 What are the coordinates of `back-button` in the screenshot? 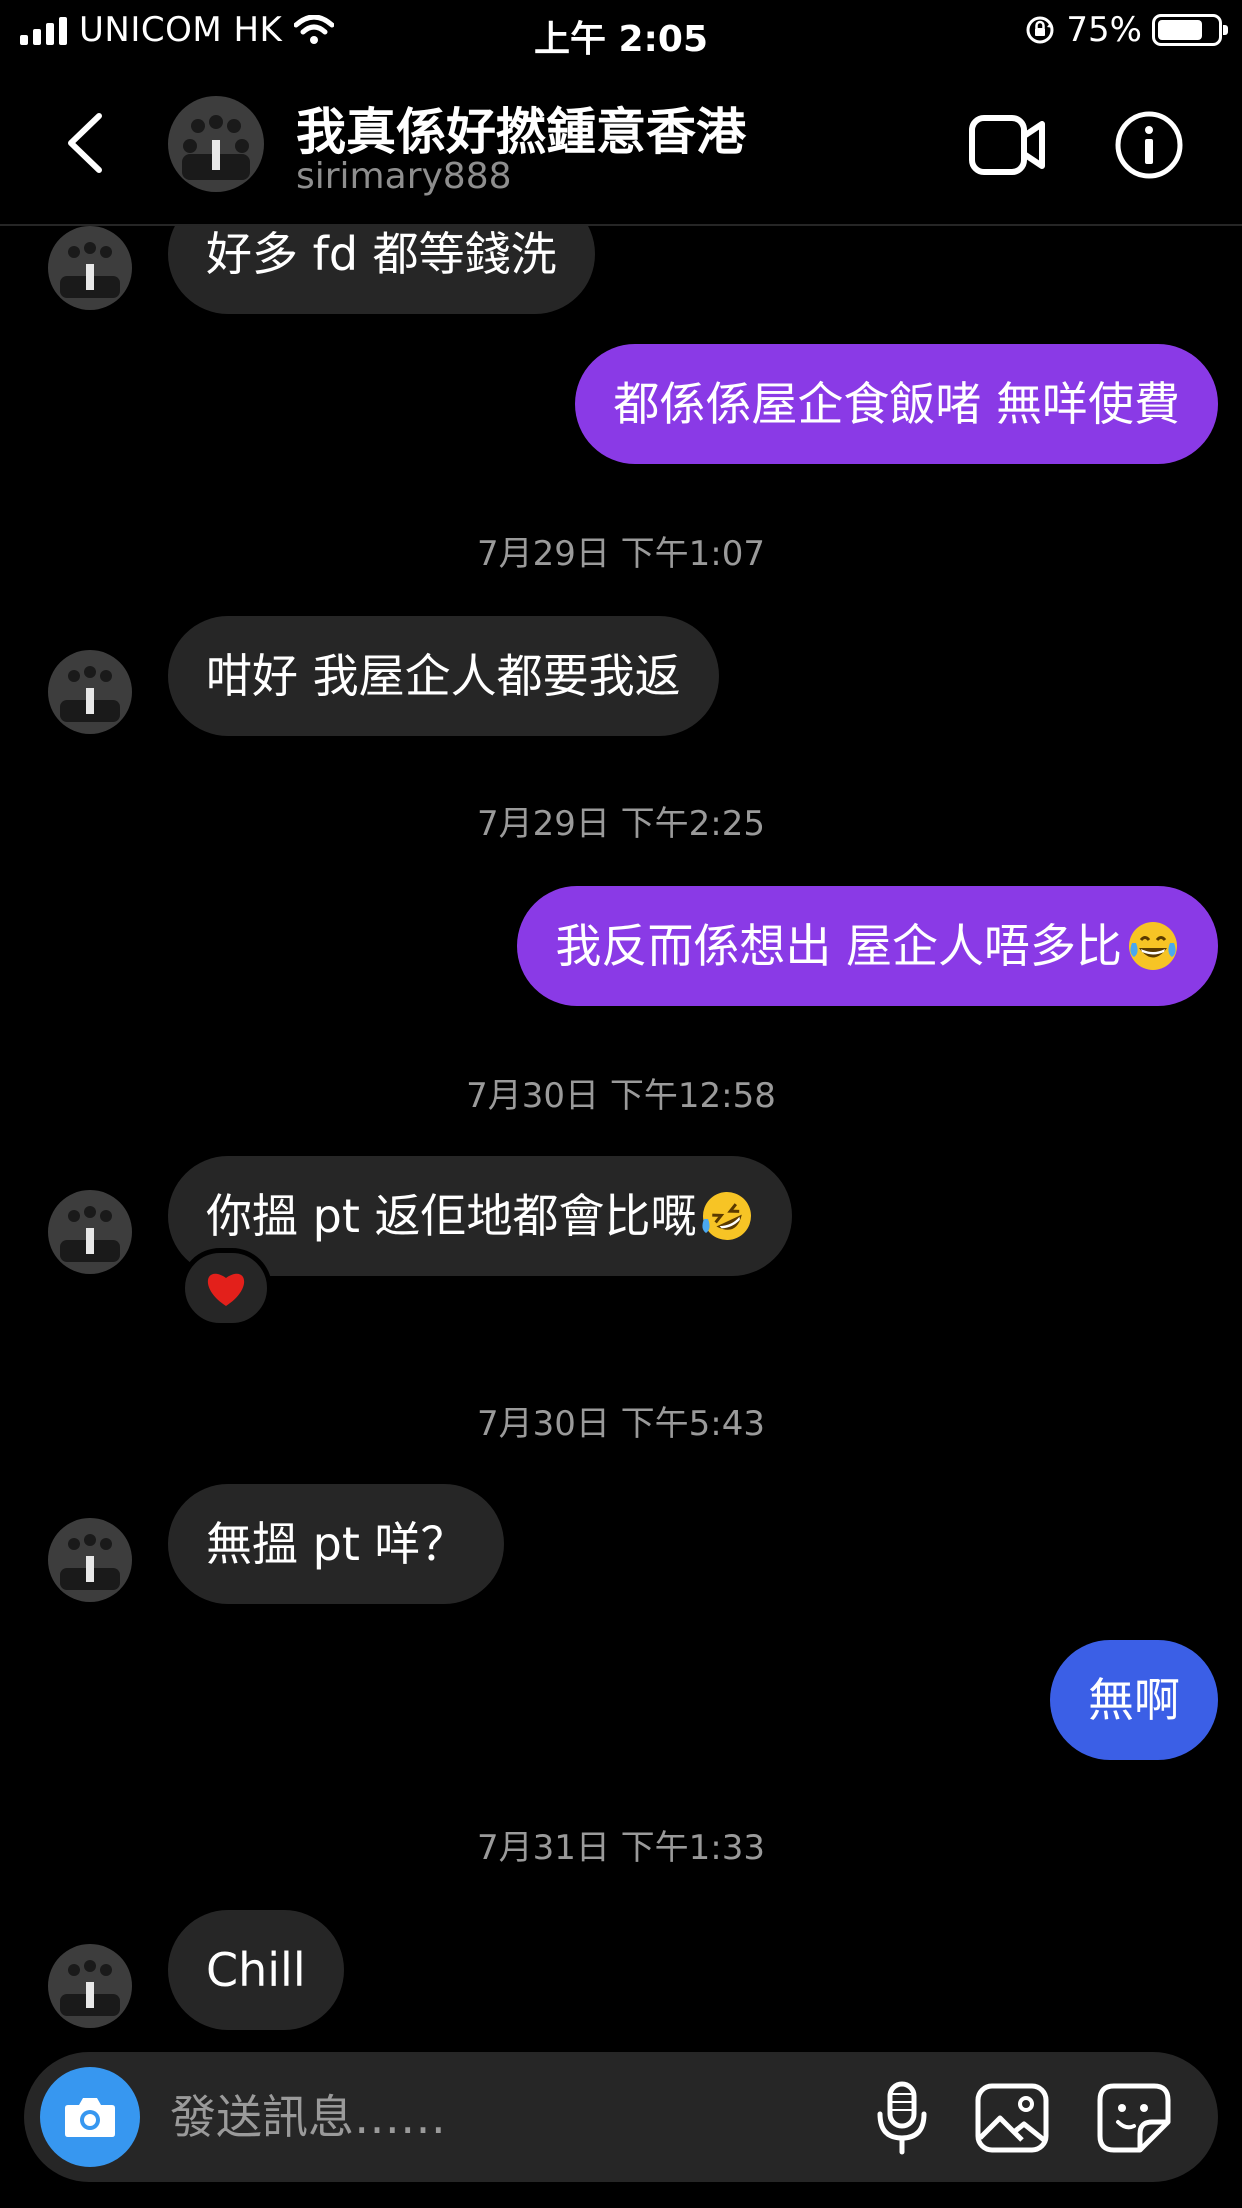 It's located at (85, 143).